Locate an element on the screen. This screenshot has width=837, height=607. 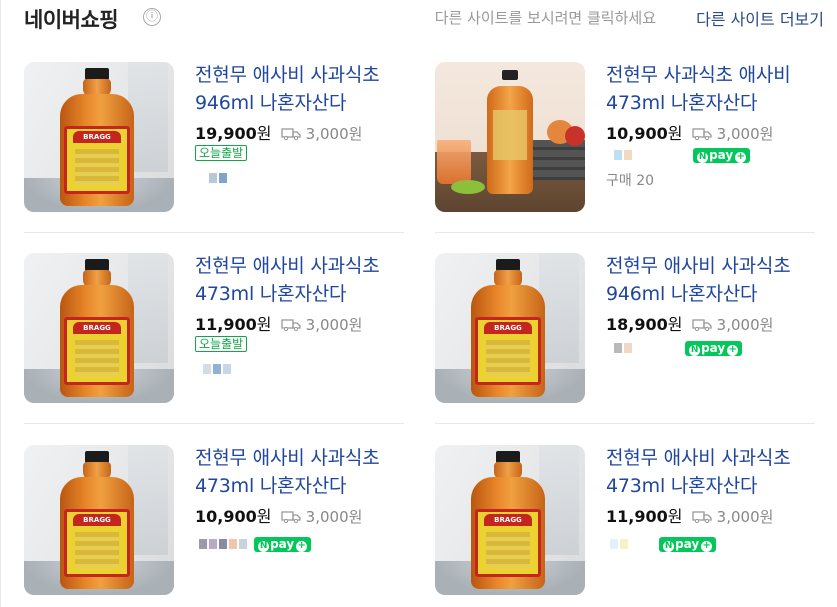
left-border is located at coordinates (0, 303).